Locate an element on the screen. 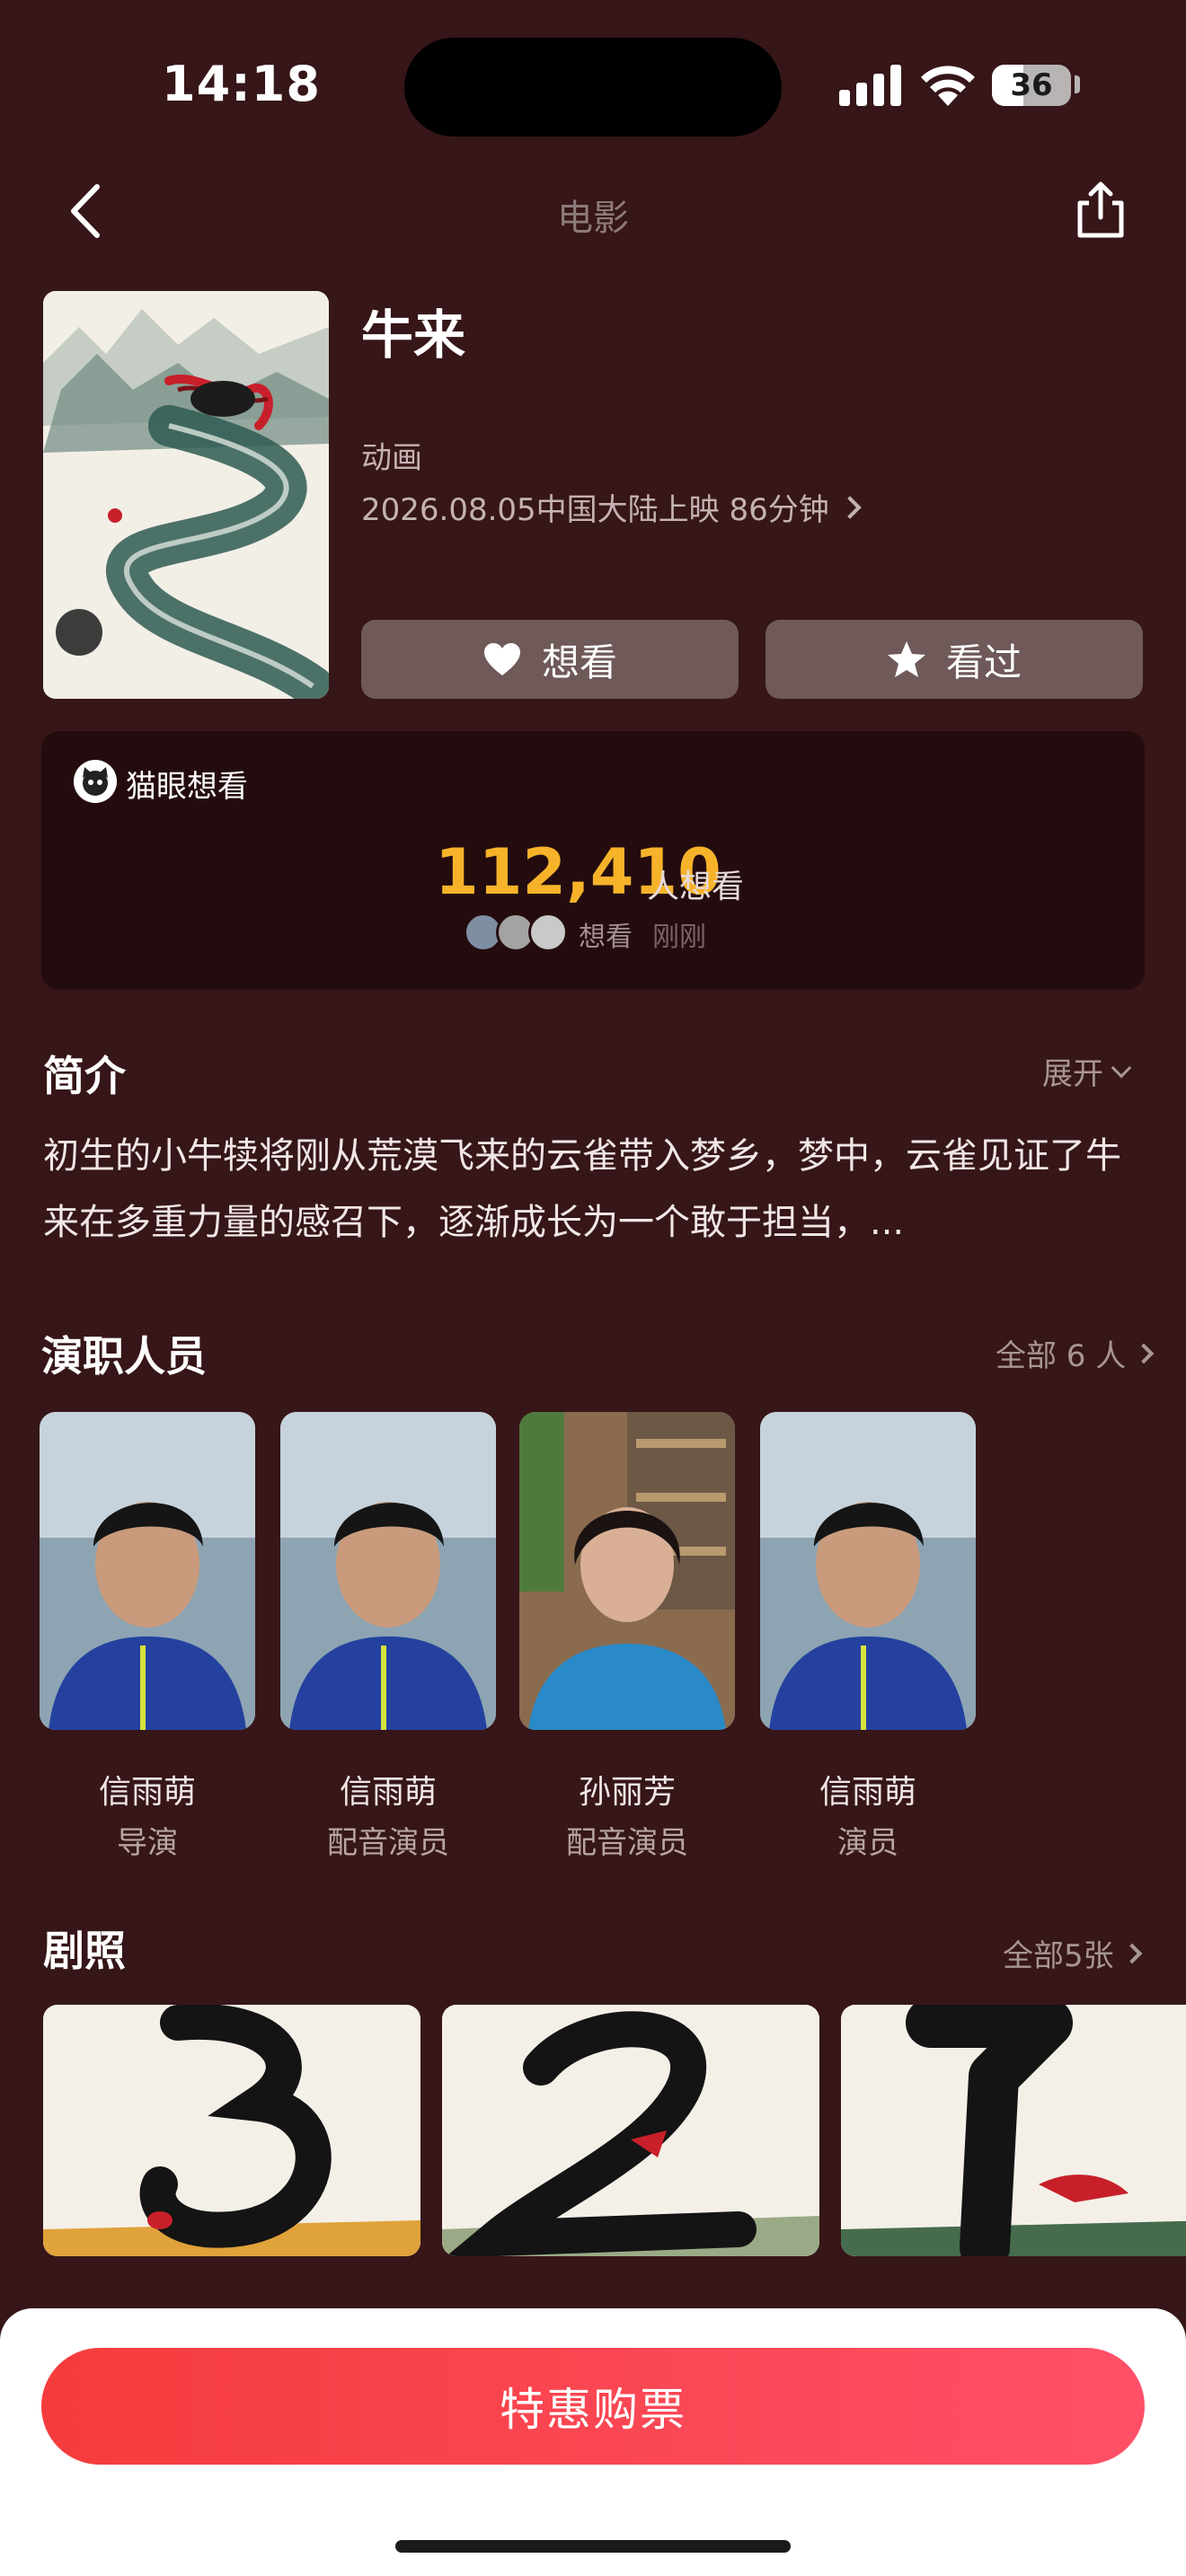 The width and height of the screenshot is (1186, 2576). want-to-watch-button: 想看 is located at coordinates (550, 659).